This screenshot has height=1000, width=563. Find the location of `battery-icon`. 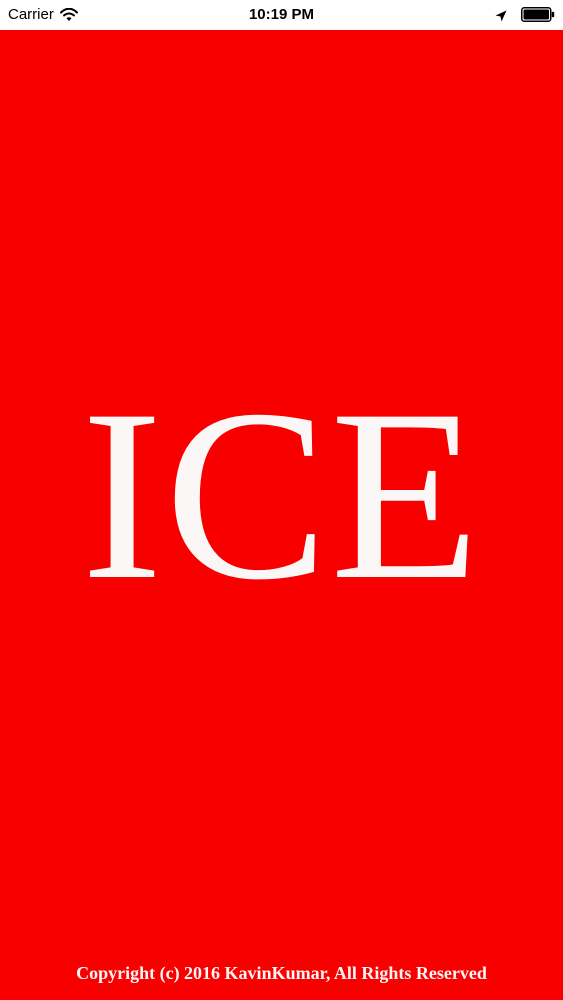

battery-icon is located at coordinates (538, 14).